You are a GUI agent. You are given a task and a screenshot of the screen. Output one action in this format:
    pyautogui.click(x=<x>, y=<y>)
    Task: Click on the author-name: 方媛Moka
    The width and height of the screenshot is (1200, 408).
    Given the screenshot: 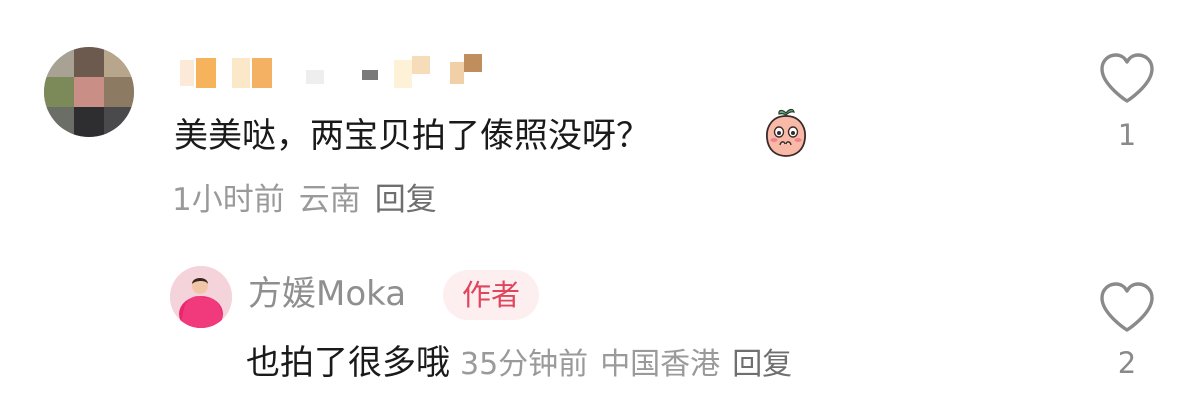 What is the action you would take?
    pyautogui.click(x=327, y=294)
    